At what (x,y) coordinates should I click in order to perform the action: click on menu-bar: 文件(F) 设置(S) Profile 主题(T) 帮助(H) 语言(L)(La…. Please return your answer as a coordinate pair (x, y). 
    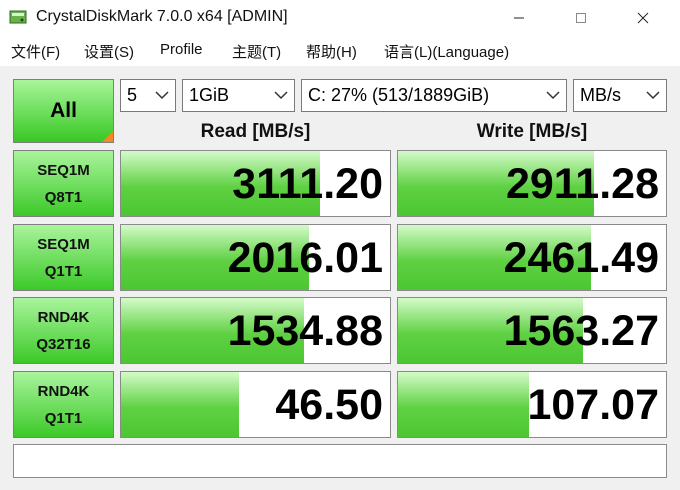
    Looking at the image, I should click on (340, 50).